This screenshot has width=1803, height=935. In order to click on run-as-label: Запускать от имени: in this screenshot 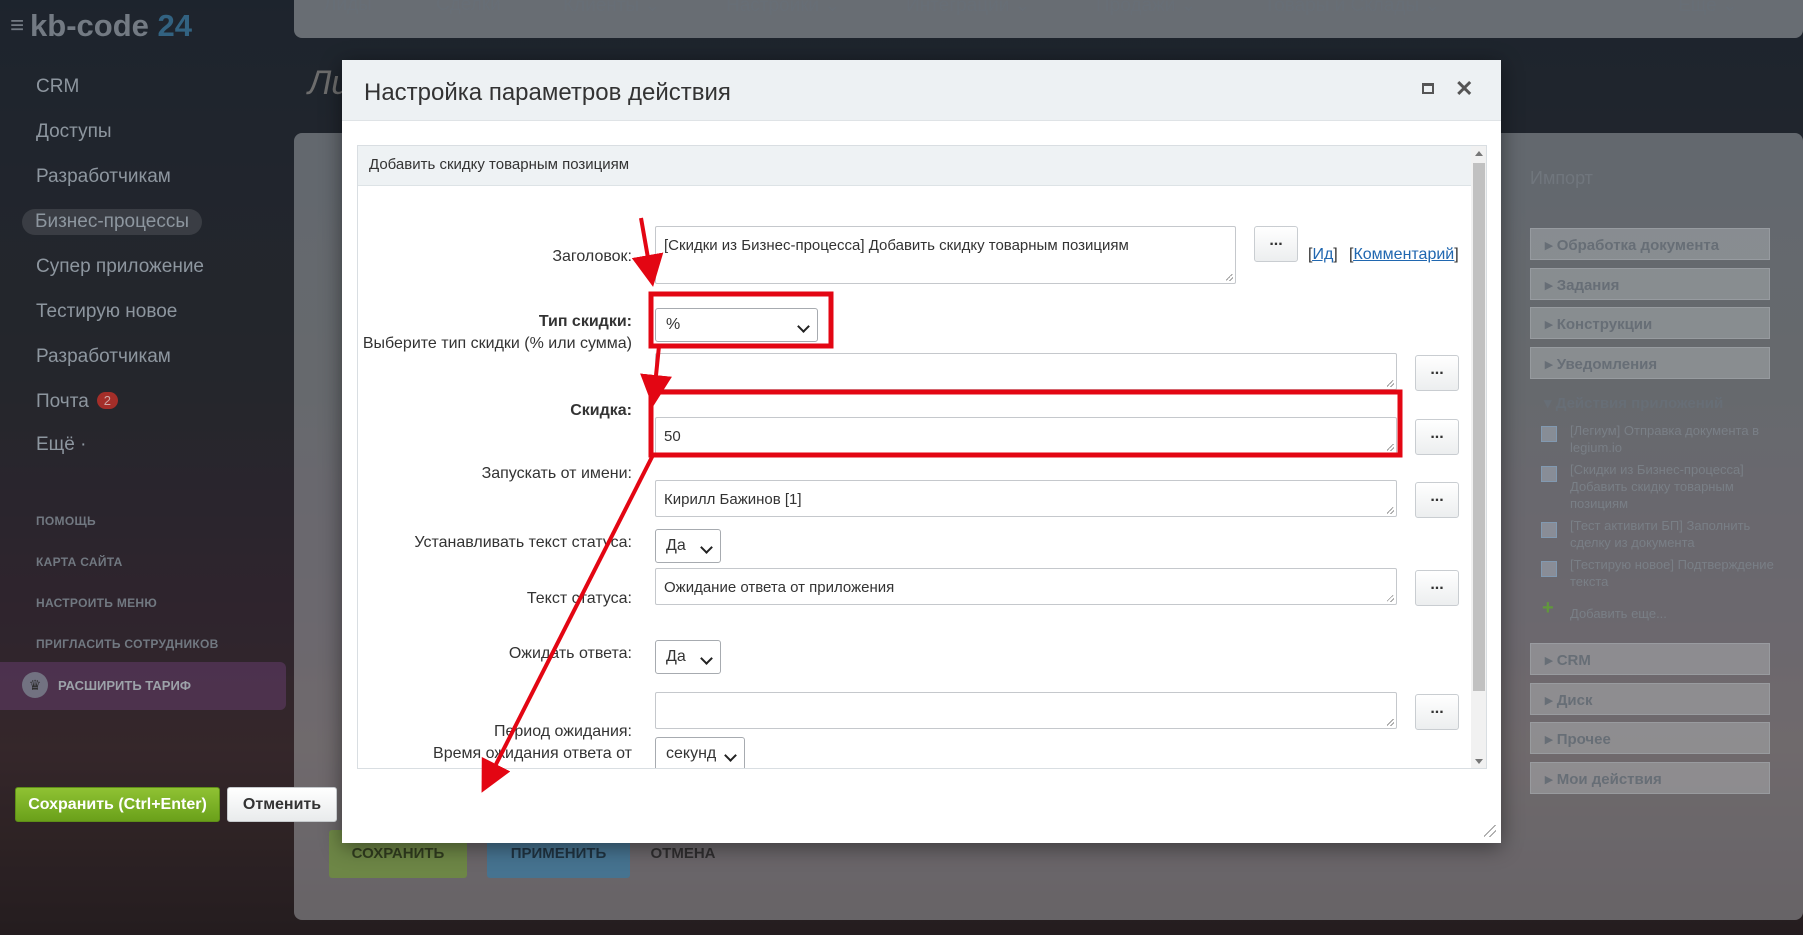, I will do `click(556, 473)`.